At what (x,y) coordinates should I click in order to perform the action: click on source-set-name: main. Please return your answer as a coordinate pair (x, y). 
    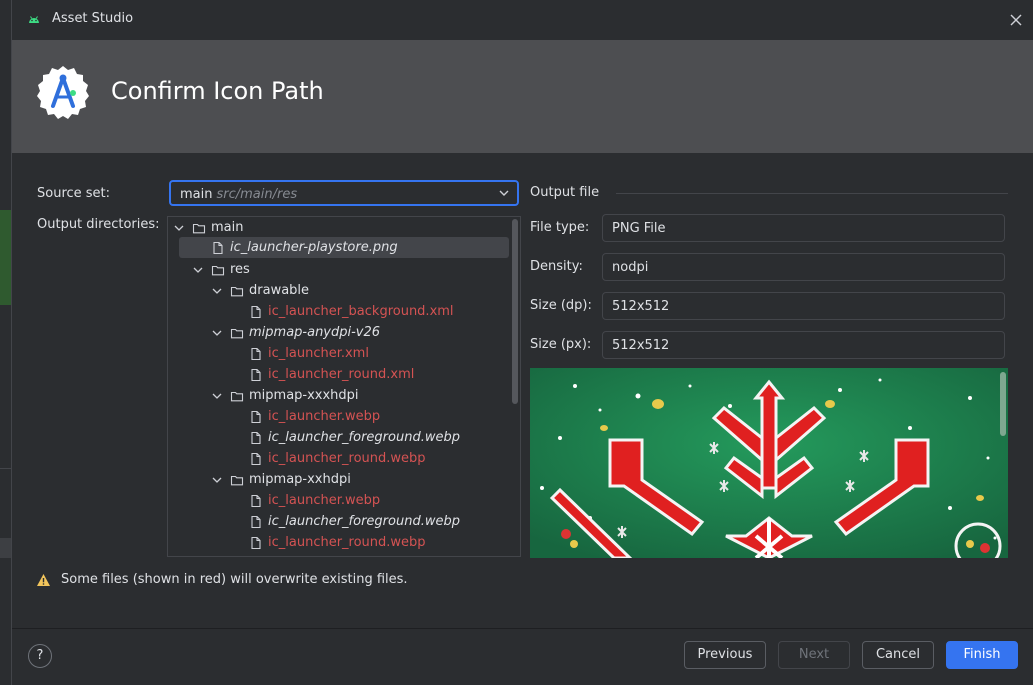
    Looking at the image, I should click on (196, 194).